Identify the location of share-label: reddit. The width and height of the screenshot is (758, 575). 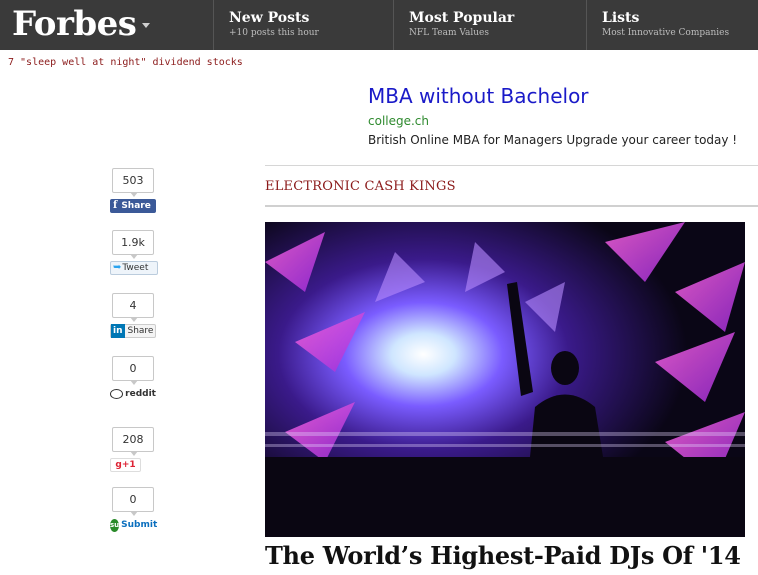
(140, 394).